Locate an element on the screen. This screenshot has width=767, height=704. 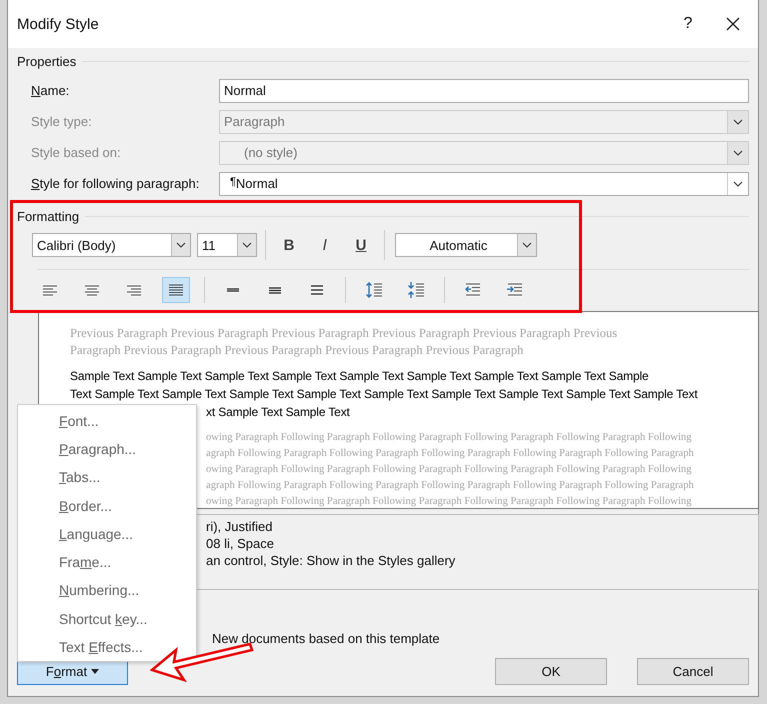
toolbar-button is located at coordinates (176, 290).